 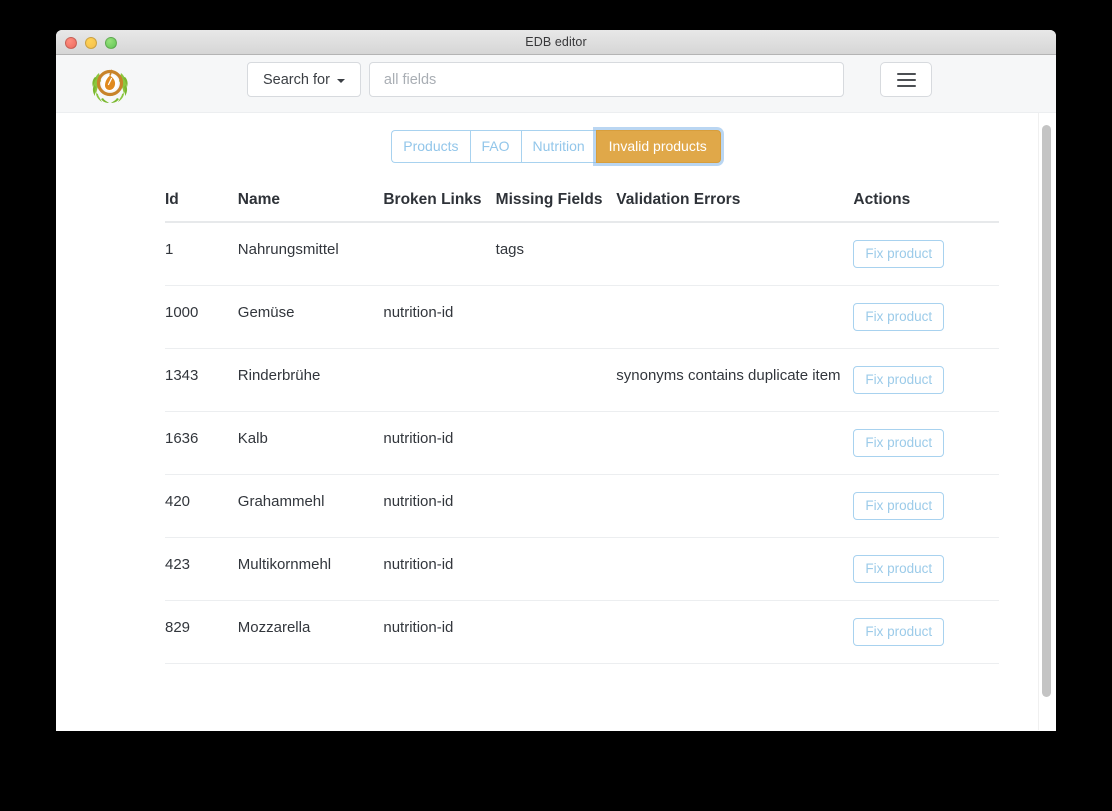 I want to click on column-header-validation-errors: Validation Errors, so click(x=735, y=206).